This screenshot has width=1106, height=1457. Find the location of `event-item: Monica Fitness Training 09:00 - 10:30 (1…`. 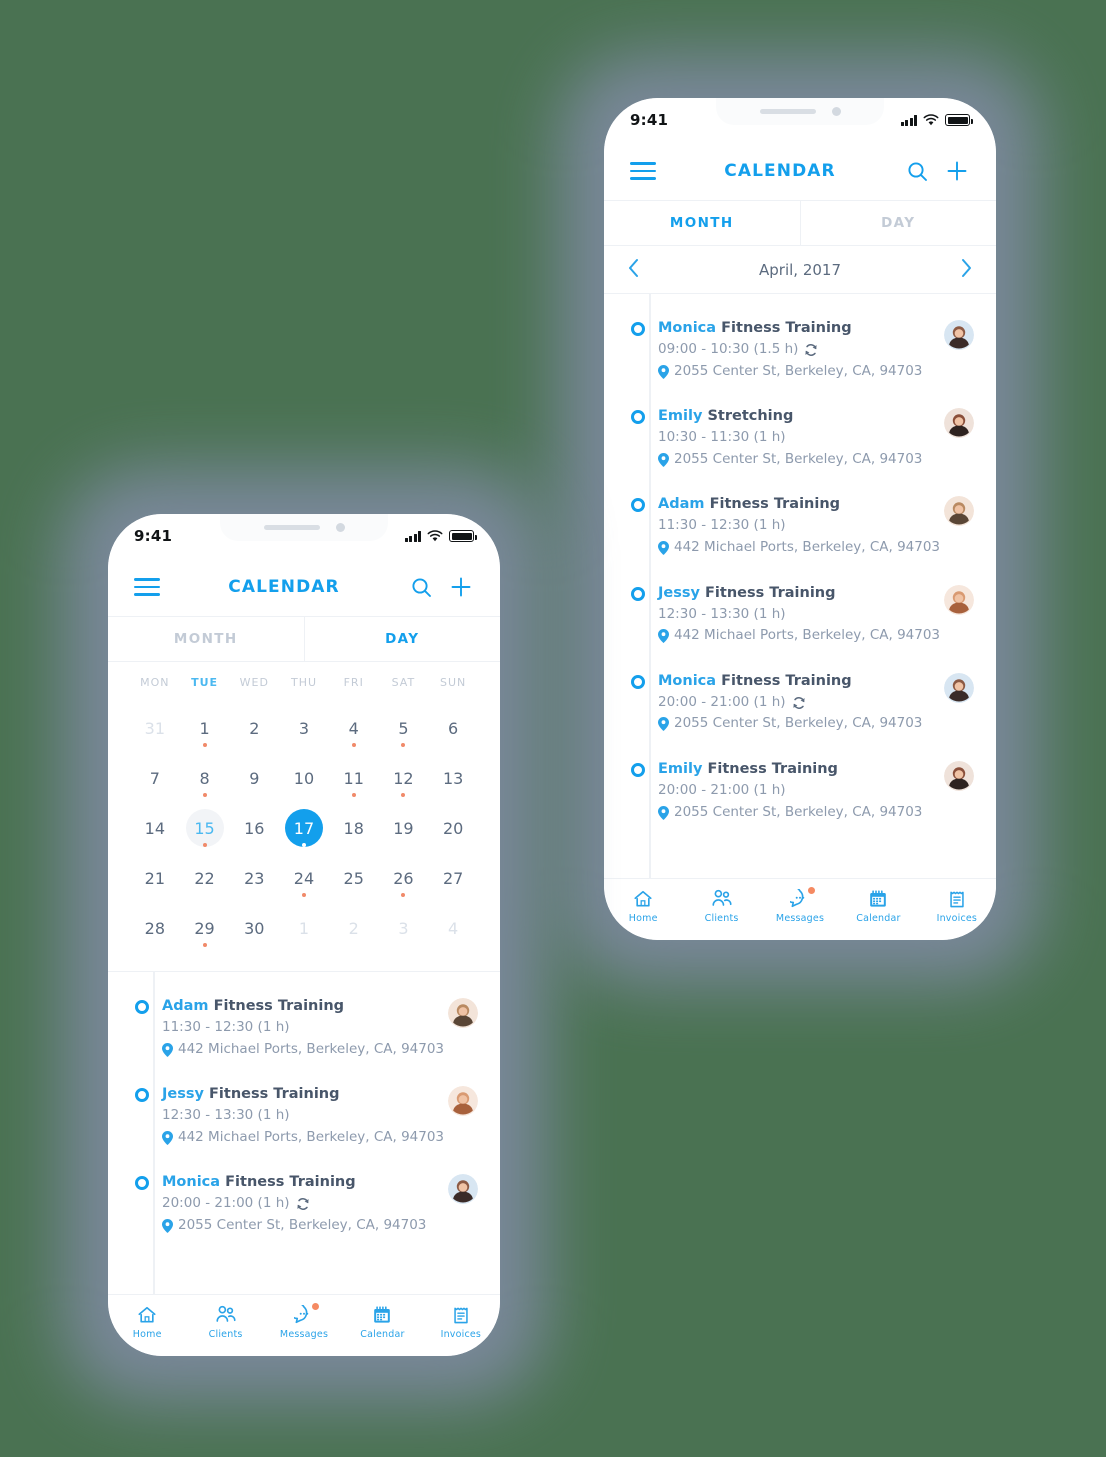

event-item: Monica Fitness Training 09:00 - 10:30 (1… is located at coordinates (800, 354).